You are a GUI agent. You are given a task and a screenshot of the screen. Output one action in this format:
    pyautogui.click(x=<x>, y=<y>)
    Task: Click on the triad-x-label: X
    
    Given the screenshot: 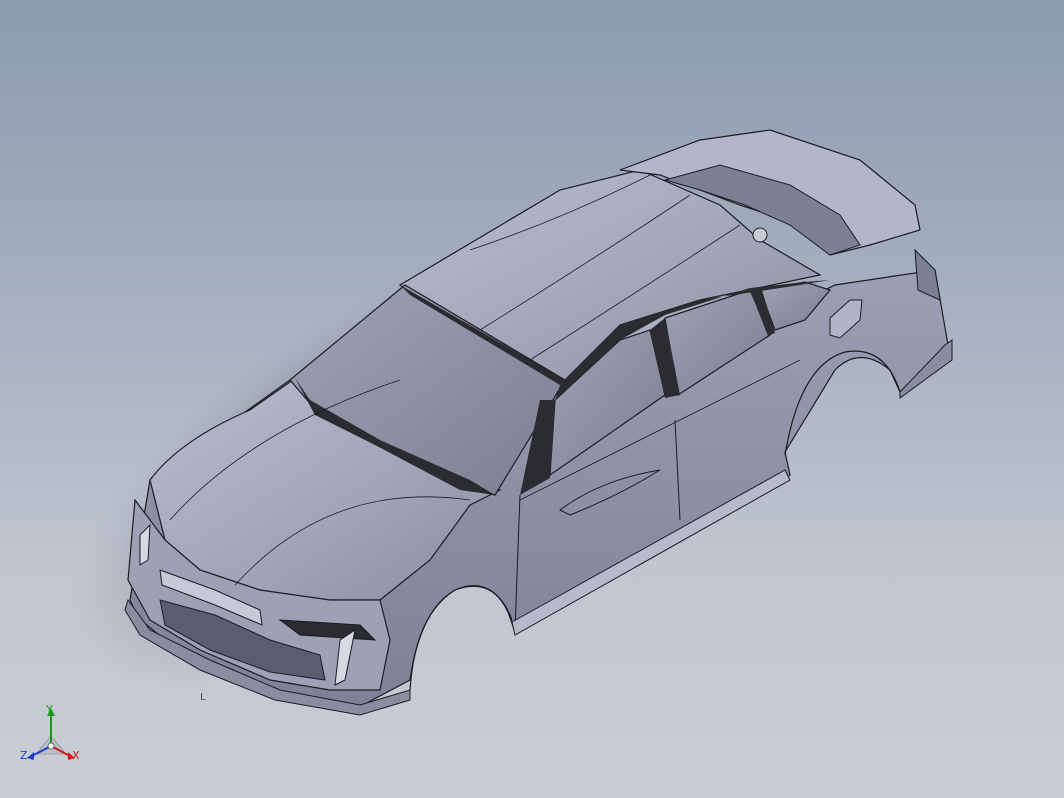 What is the action you would take?
    pyautogui.click(x=76, y=755)
    